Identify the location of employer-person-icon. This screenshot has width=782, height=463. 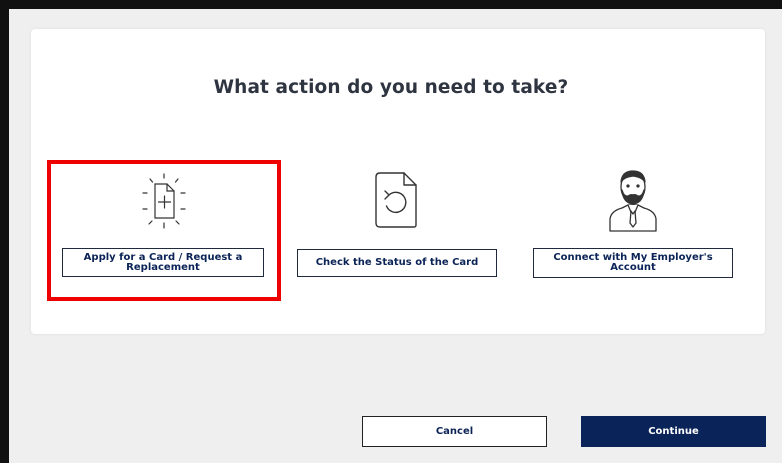
(633, 201).